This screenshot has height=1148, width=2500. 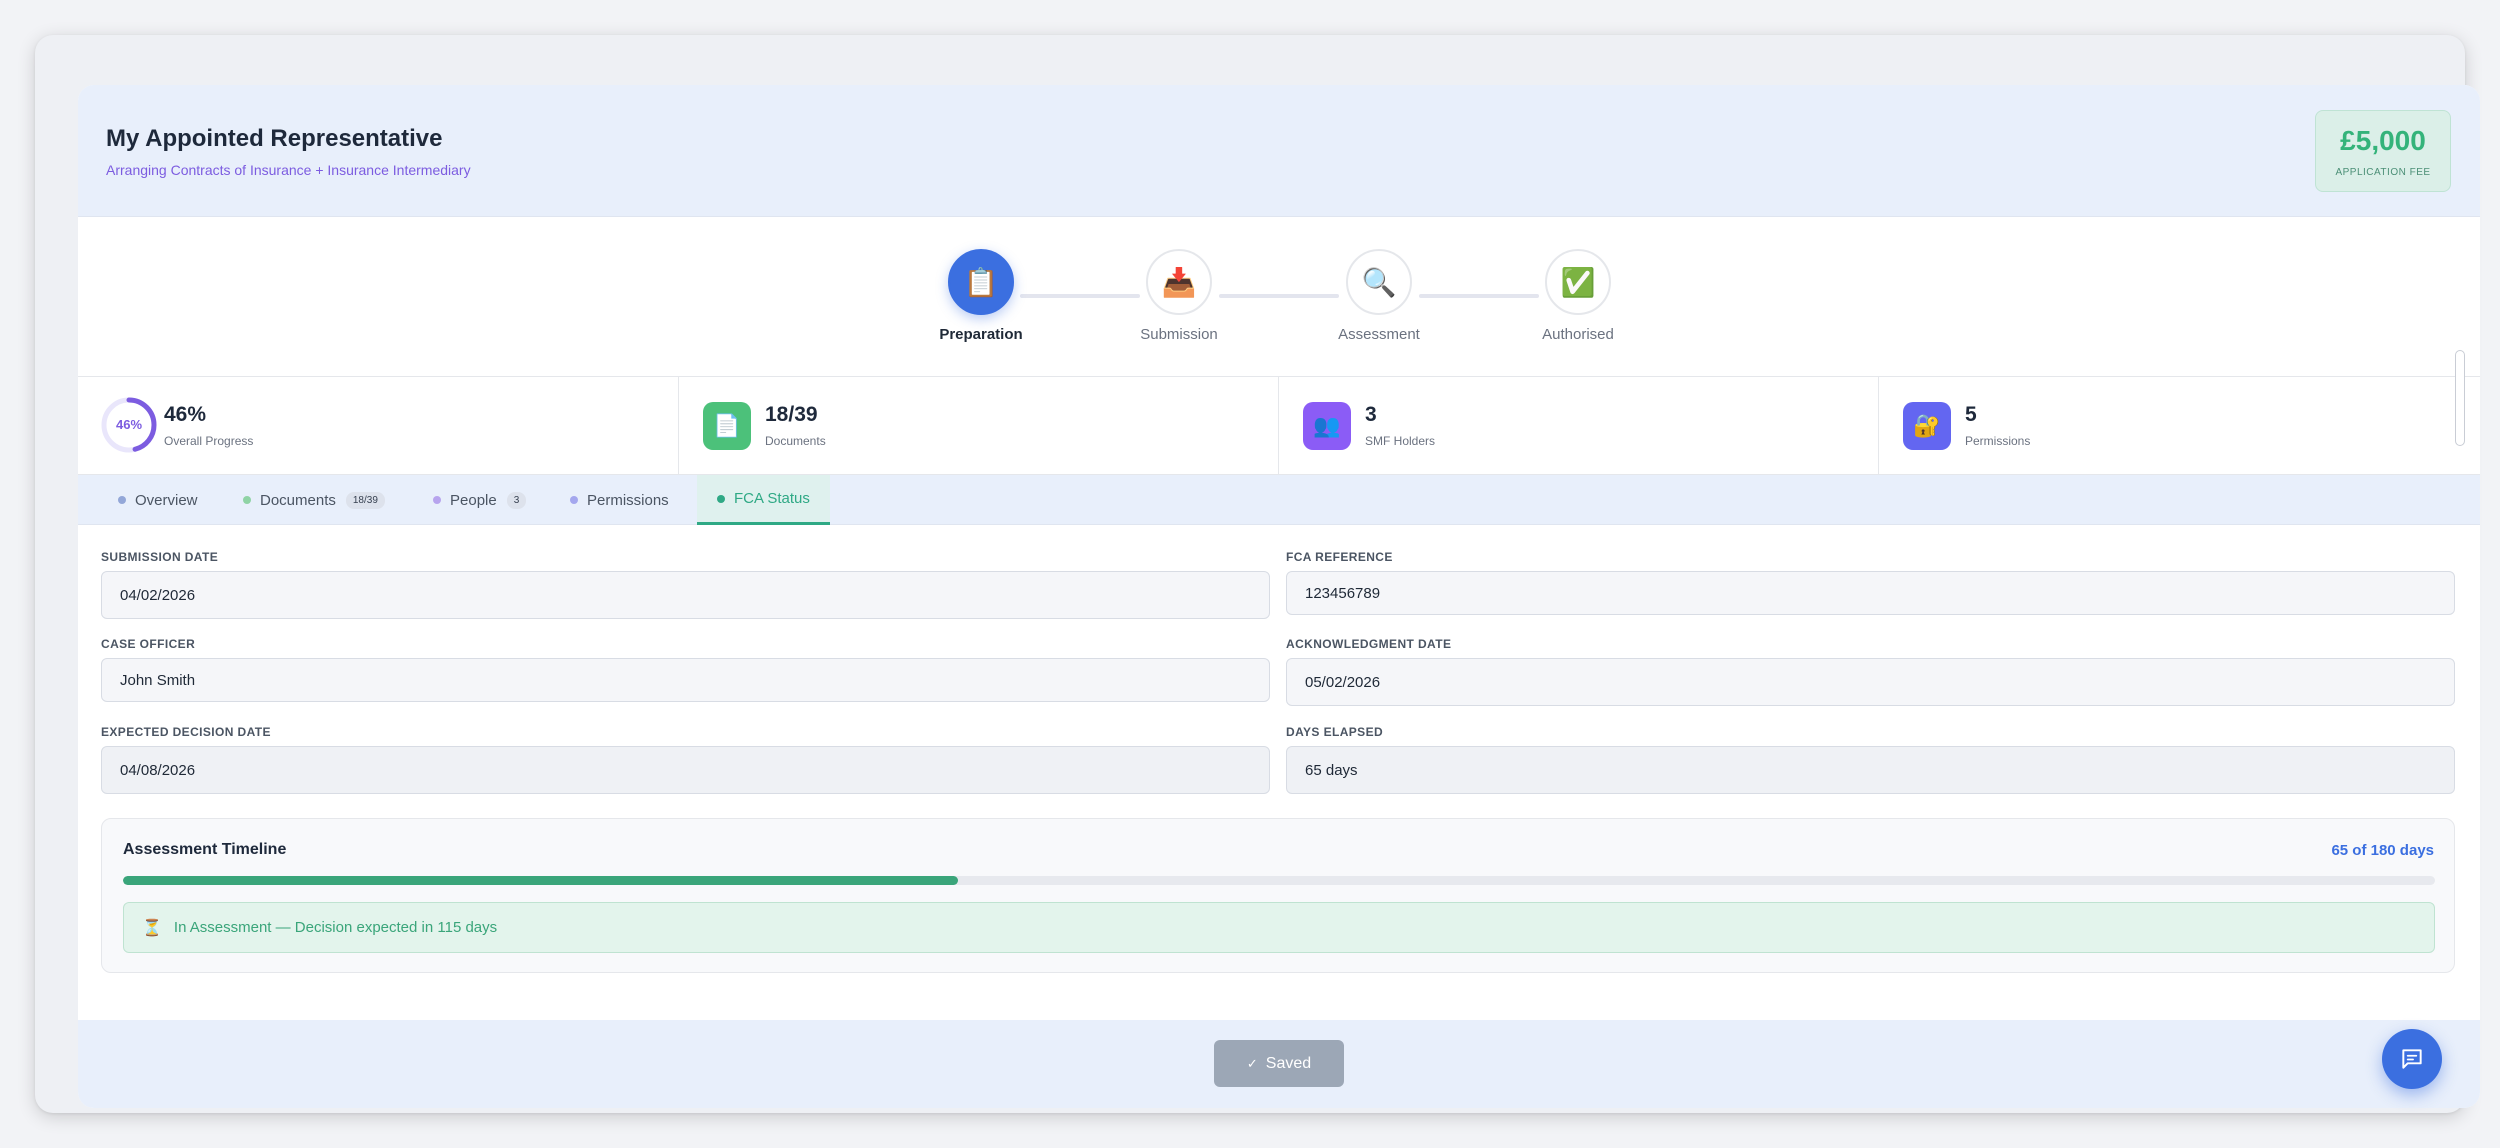 I want to click on submission-date-field: 04/02/2026, so click(x=685, y=595).